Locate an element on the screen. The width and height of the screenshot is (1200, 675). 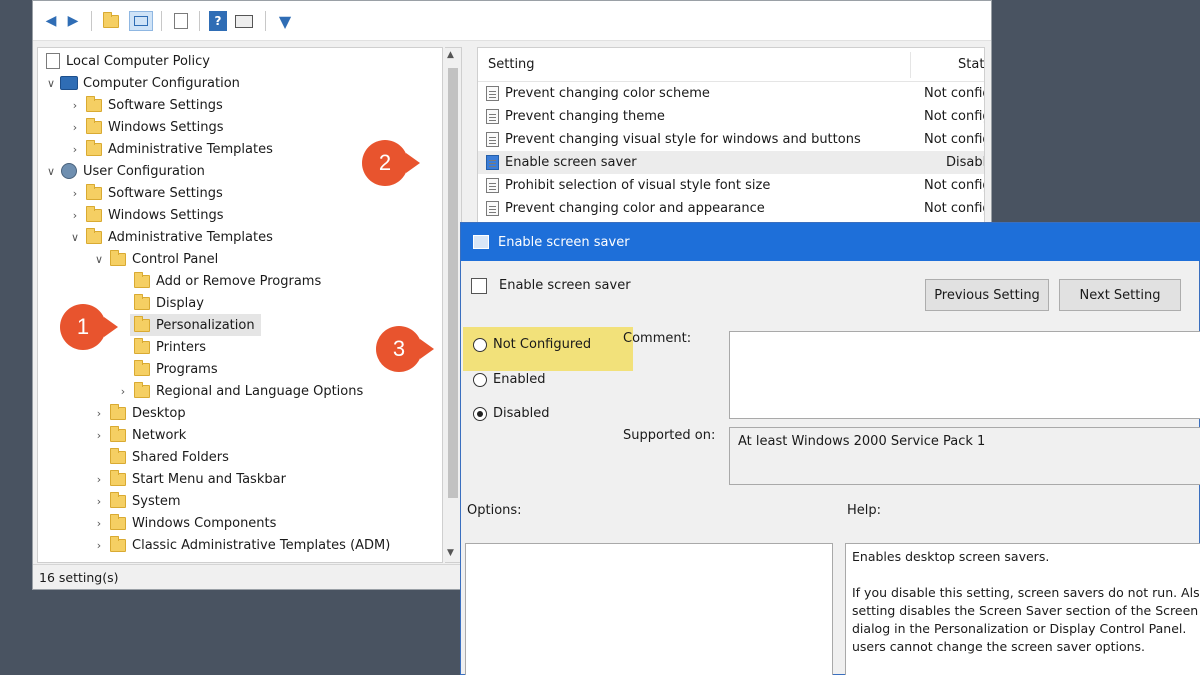
show-hide-tree-icon is located at coordinates (141, 21).